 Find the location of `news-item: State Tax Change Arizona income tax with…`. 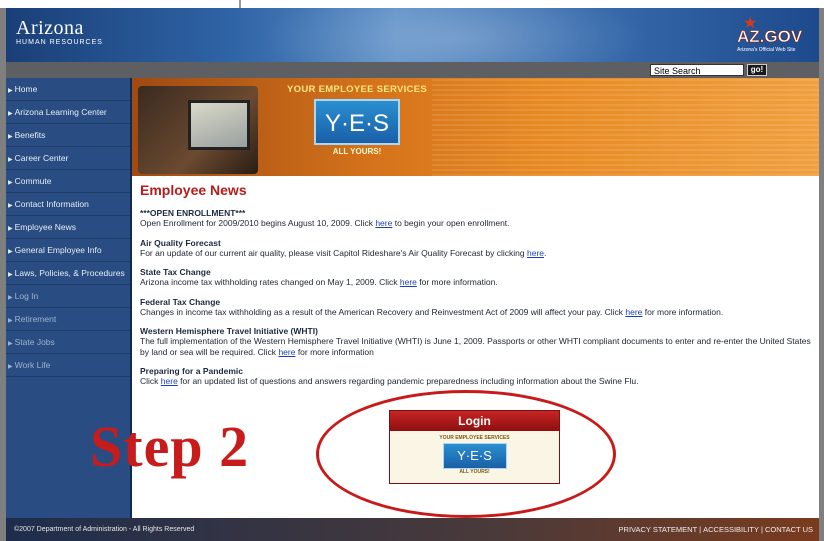

news-item: State Tax Change Arizona income tax with… is located at coordinates (478, 277).